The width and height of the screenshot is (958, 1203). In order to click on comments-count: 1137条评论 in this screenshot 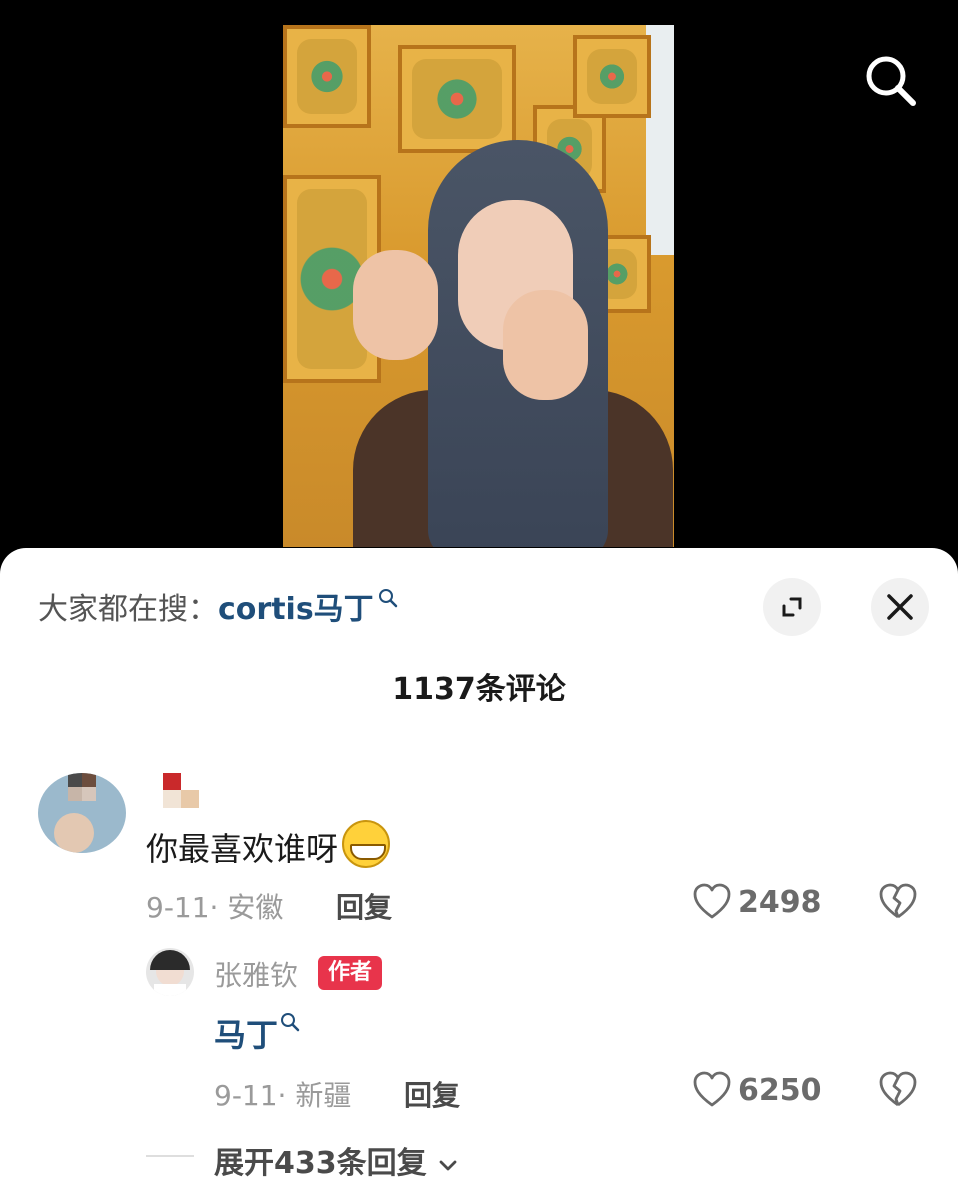, I will do `click(479, 689)`.